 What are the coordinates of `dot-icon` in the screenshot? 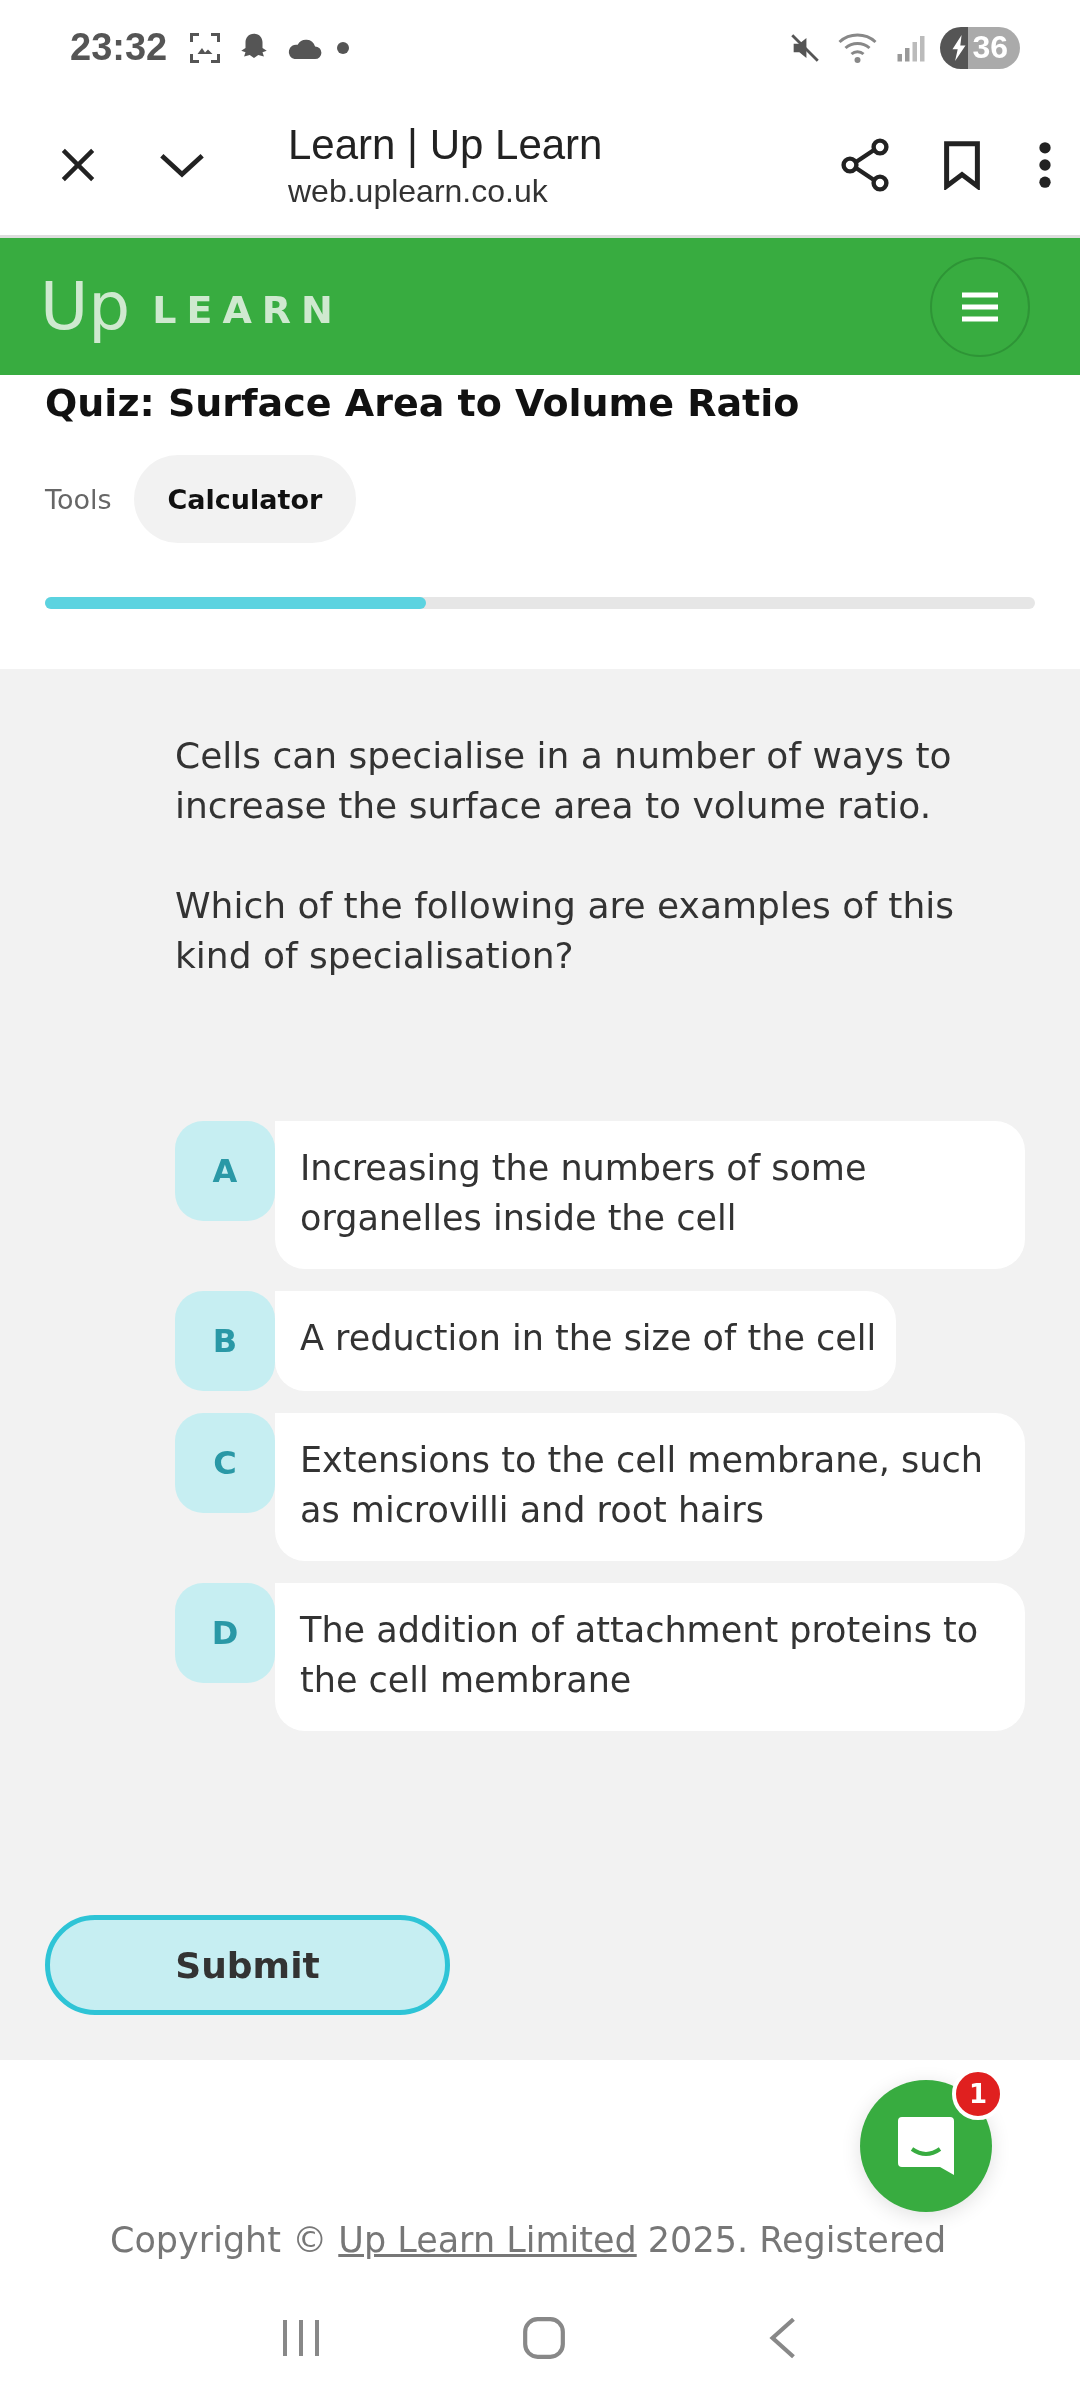 It's located at (343, 47).